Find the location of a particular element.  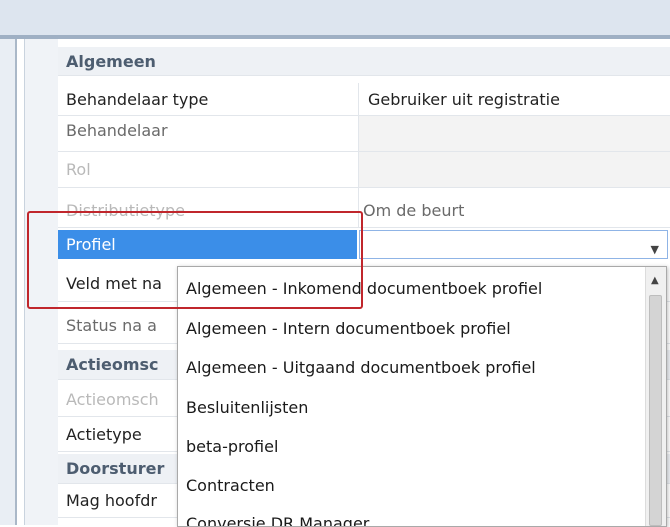

section-title: Doorsturer is located at coordinates (115, 468).